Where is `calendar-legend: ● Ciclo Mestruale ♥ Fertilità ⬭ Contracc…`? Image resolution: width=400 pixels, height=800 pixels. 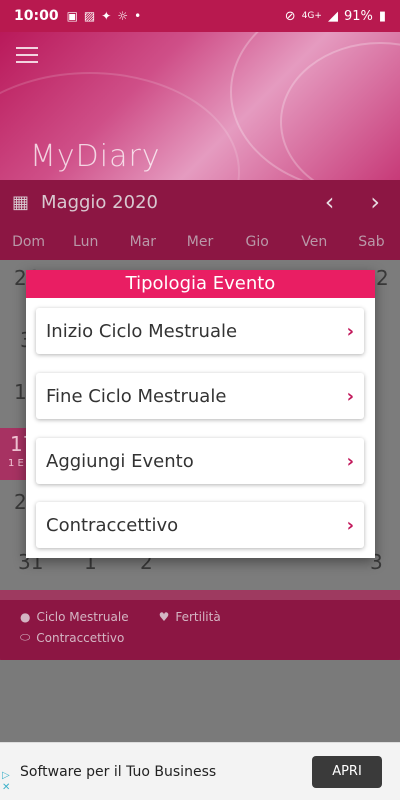 calendar-legend: ● Ciclo Mestruale ♥ Fertilità ⬭ Contracc… is located at coordinates (200, 633).